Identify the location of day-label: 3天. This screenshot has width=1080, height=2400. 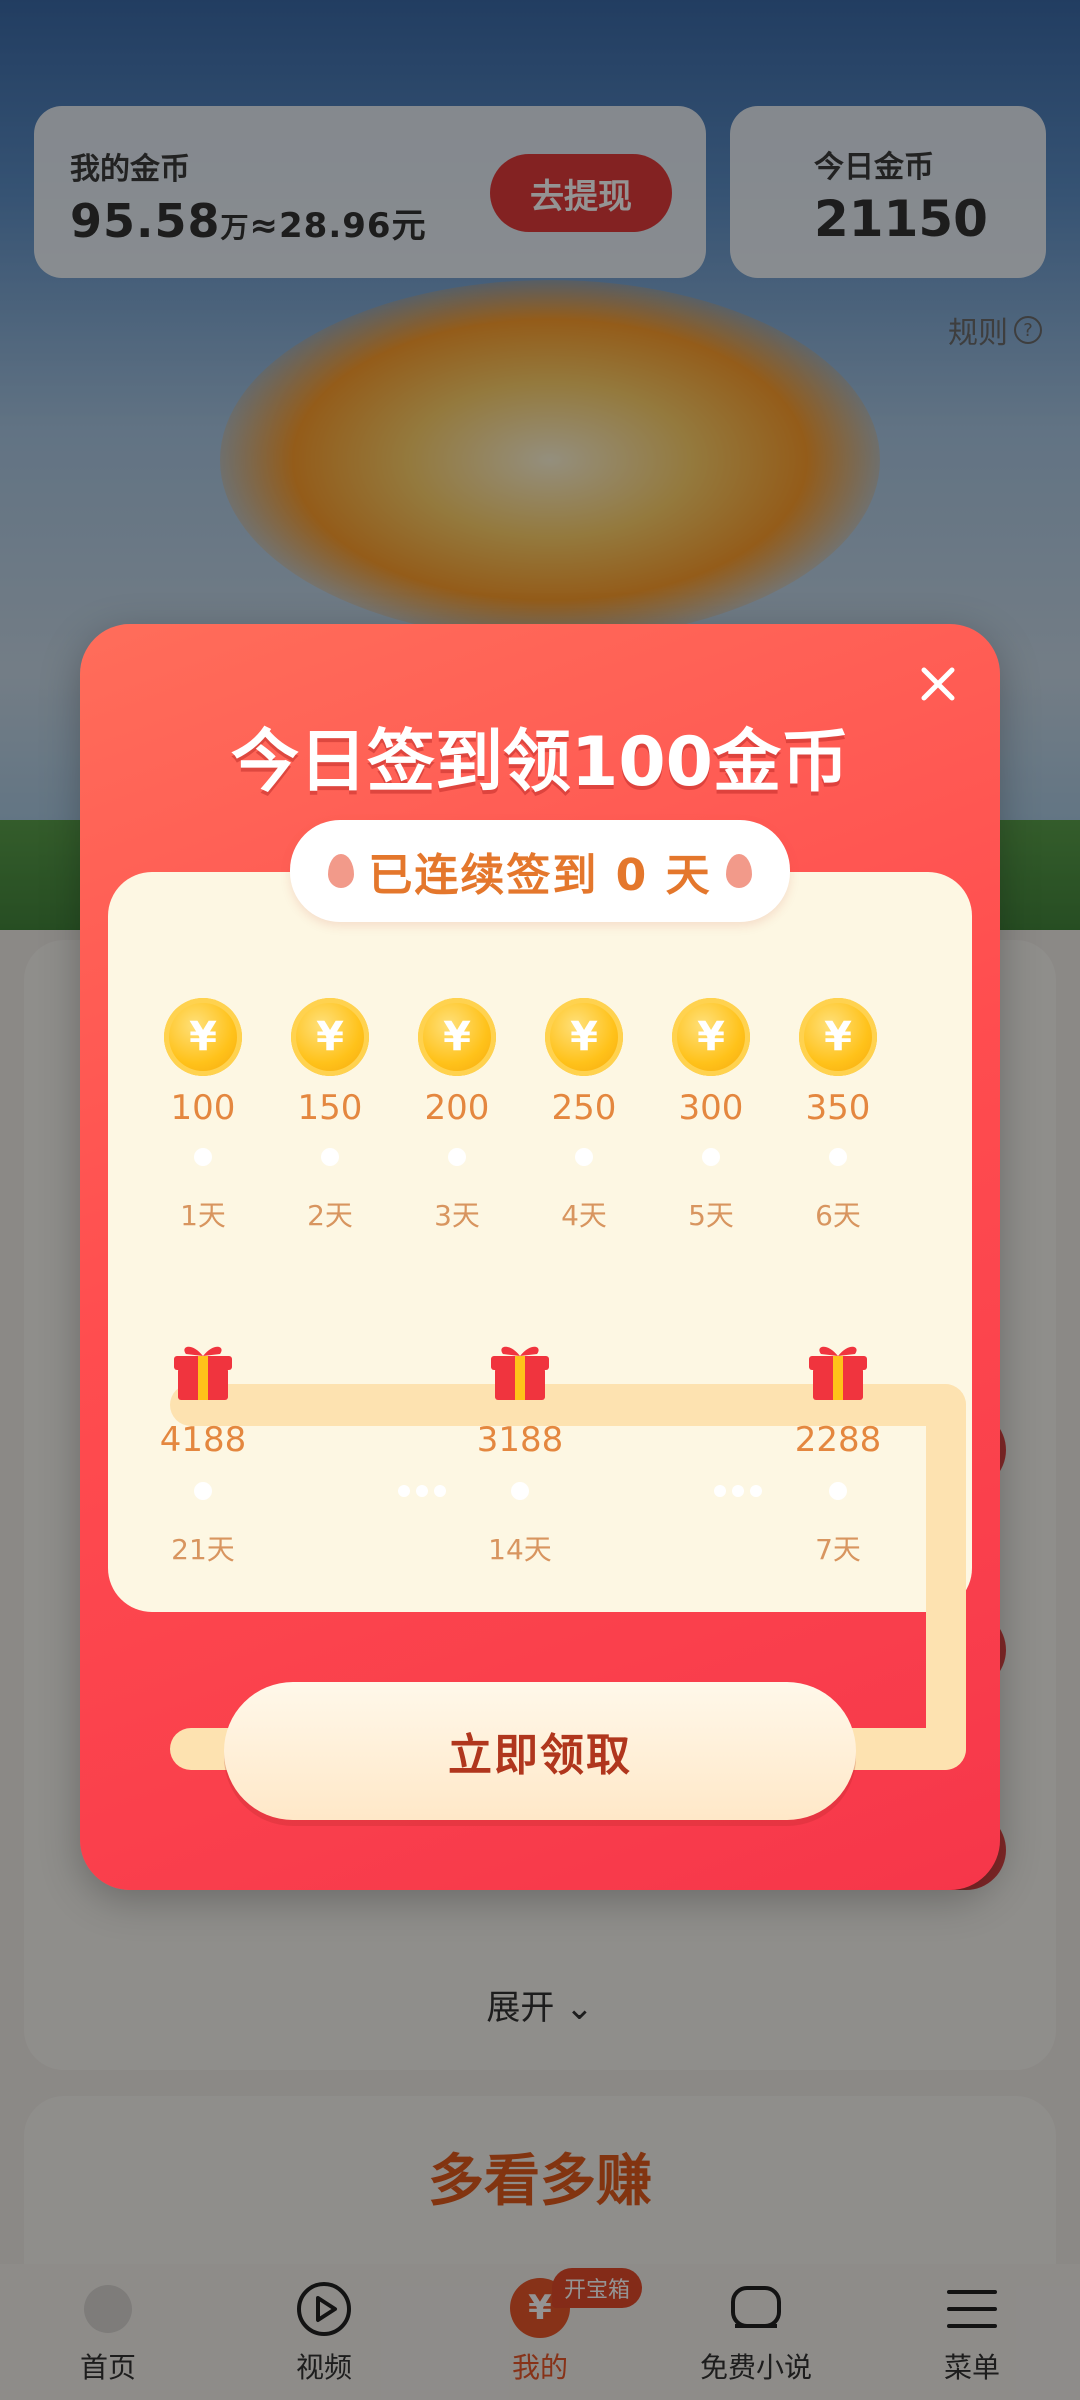
(457, 1215).